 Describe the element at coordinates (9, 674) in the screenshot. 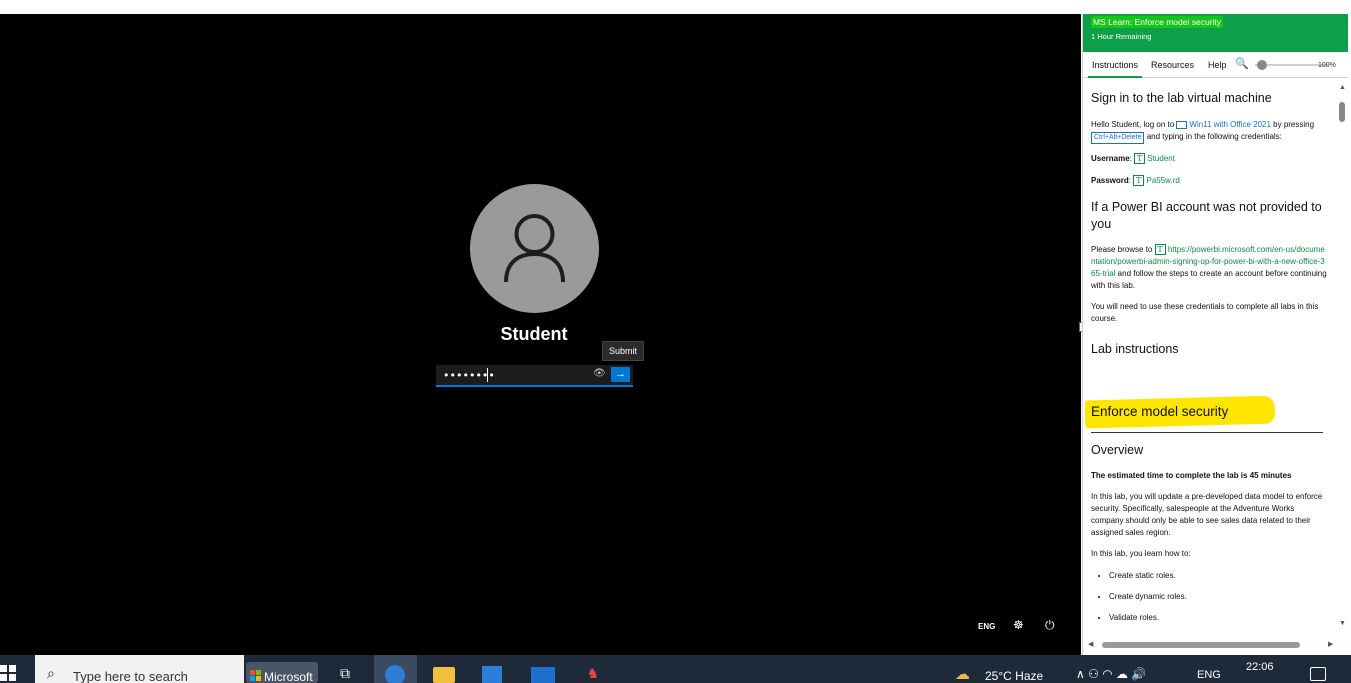

I see `windows-start-icon` at that location.